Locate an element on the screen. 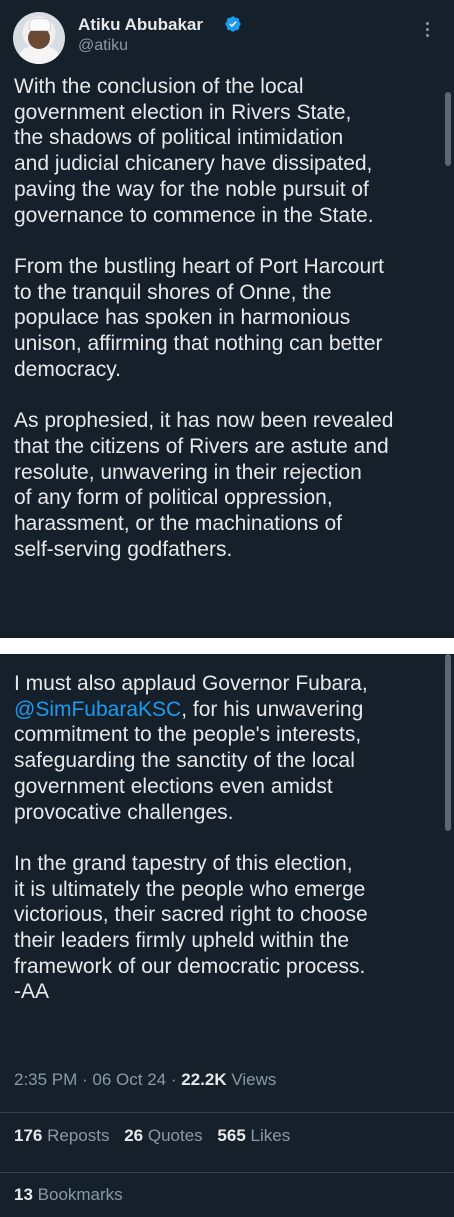  views-count: 22.2K is located at coordinates (204, 1079).